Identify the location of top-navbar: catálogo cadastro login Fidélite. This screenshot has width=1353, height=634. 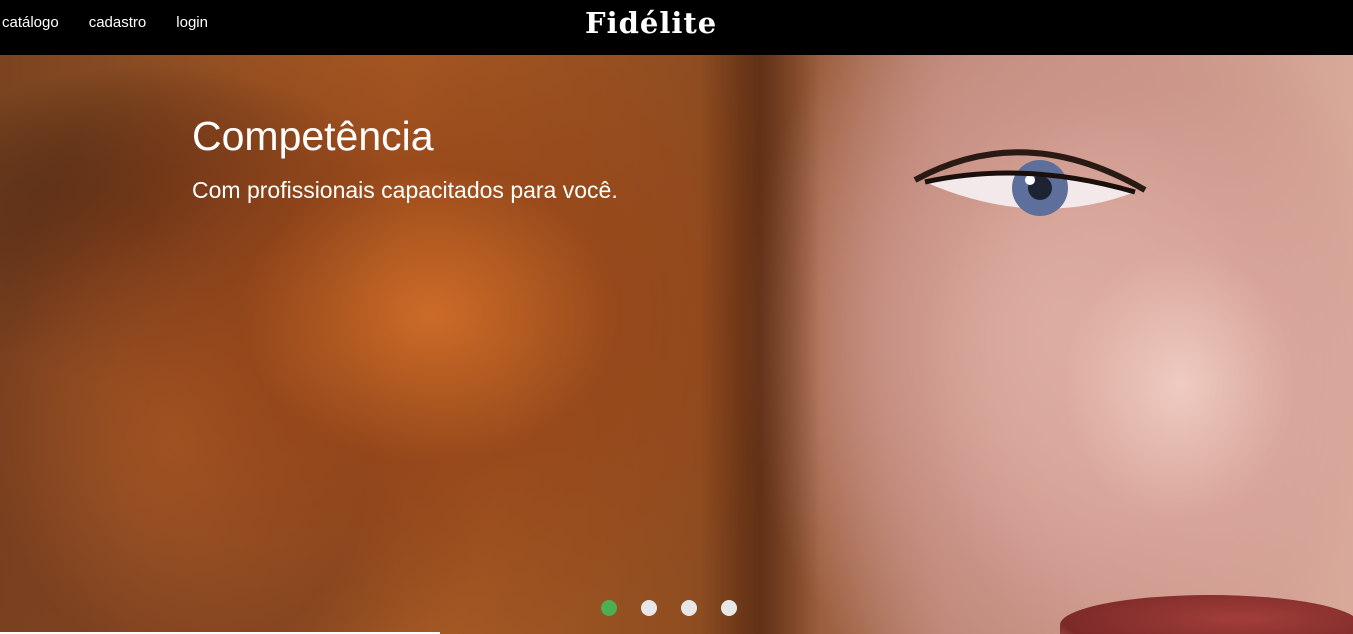
(676, 27).